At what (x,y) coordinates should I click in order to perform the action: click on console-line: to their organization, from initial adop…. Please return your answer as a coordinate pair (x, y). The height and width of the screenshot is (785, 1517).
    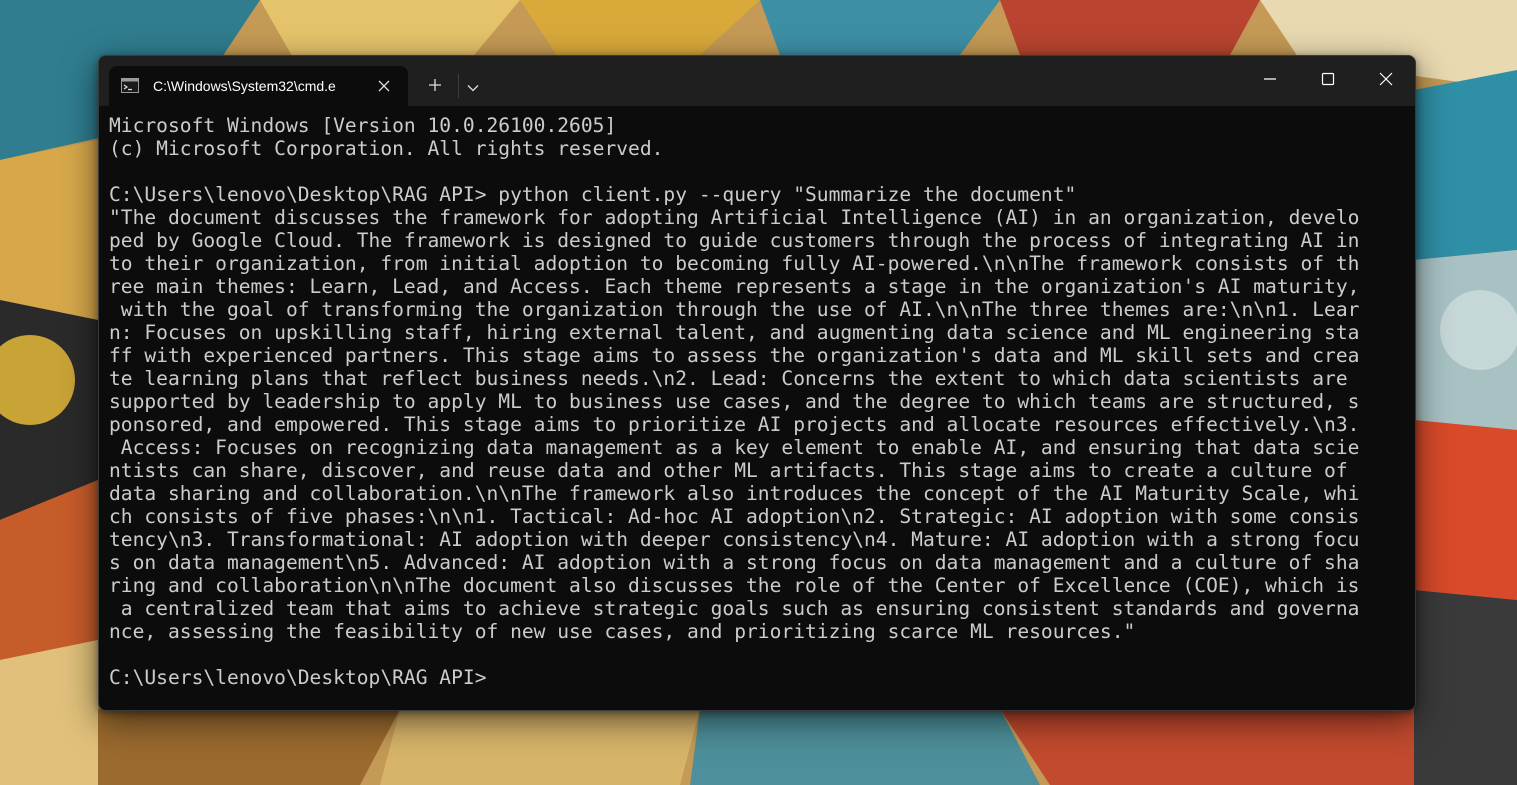
    Looking at the image, I should click on (734, 263).